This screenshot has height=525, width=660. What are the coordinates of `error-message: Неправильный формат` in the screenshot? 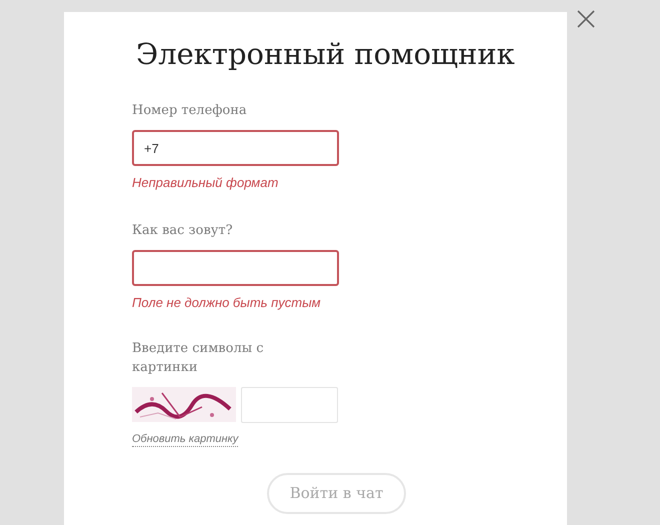 It's located at (205, 183).